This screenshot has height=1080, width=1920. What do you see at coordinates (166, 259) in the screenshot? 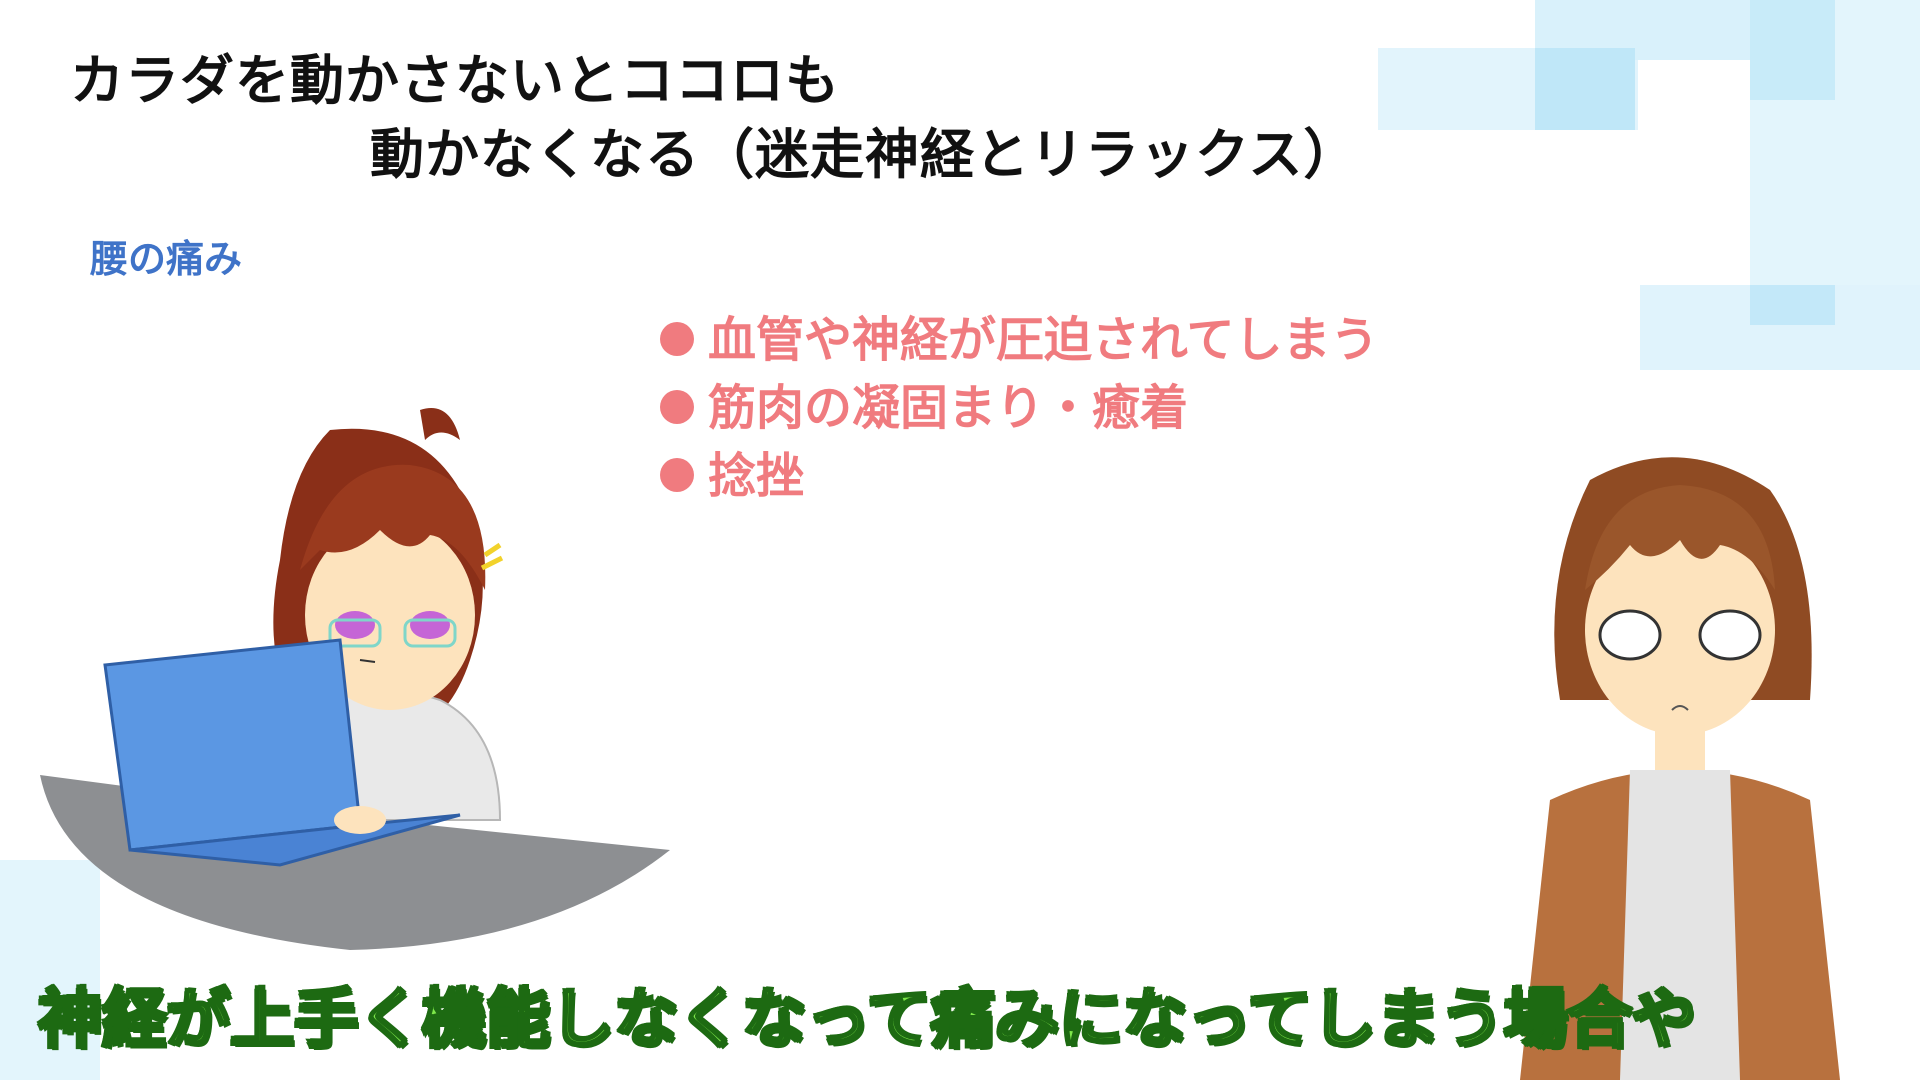
I see `section-subtitle: 腰の痛み` at bounding box center [166, 259].